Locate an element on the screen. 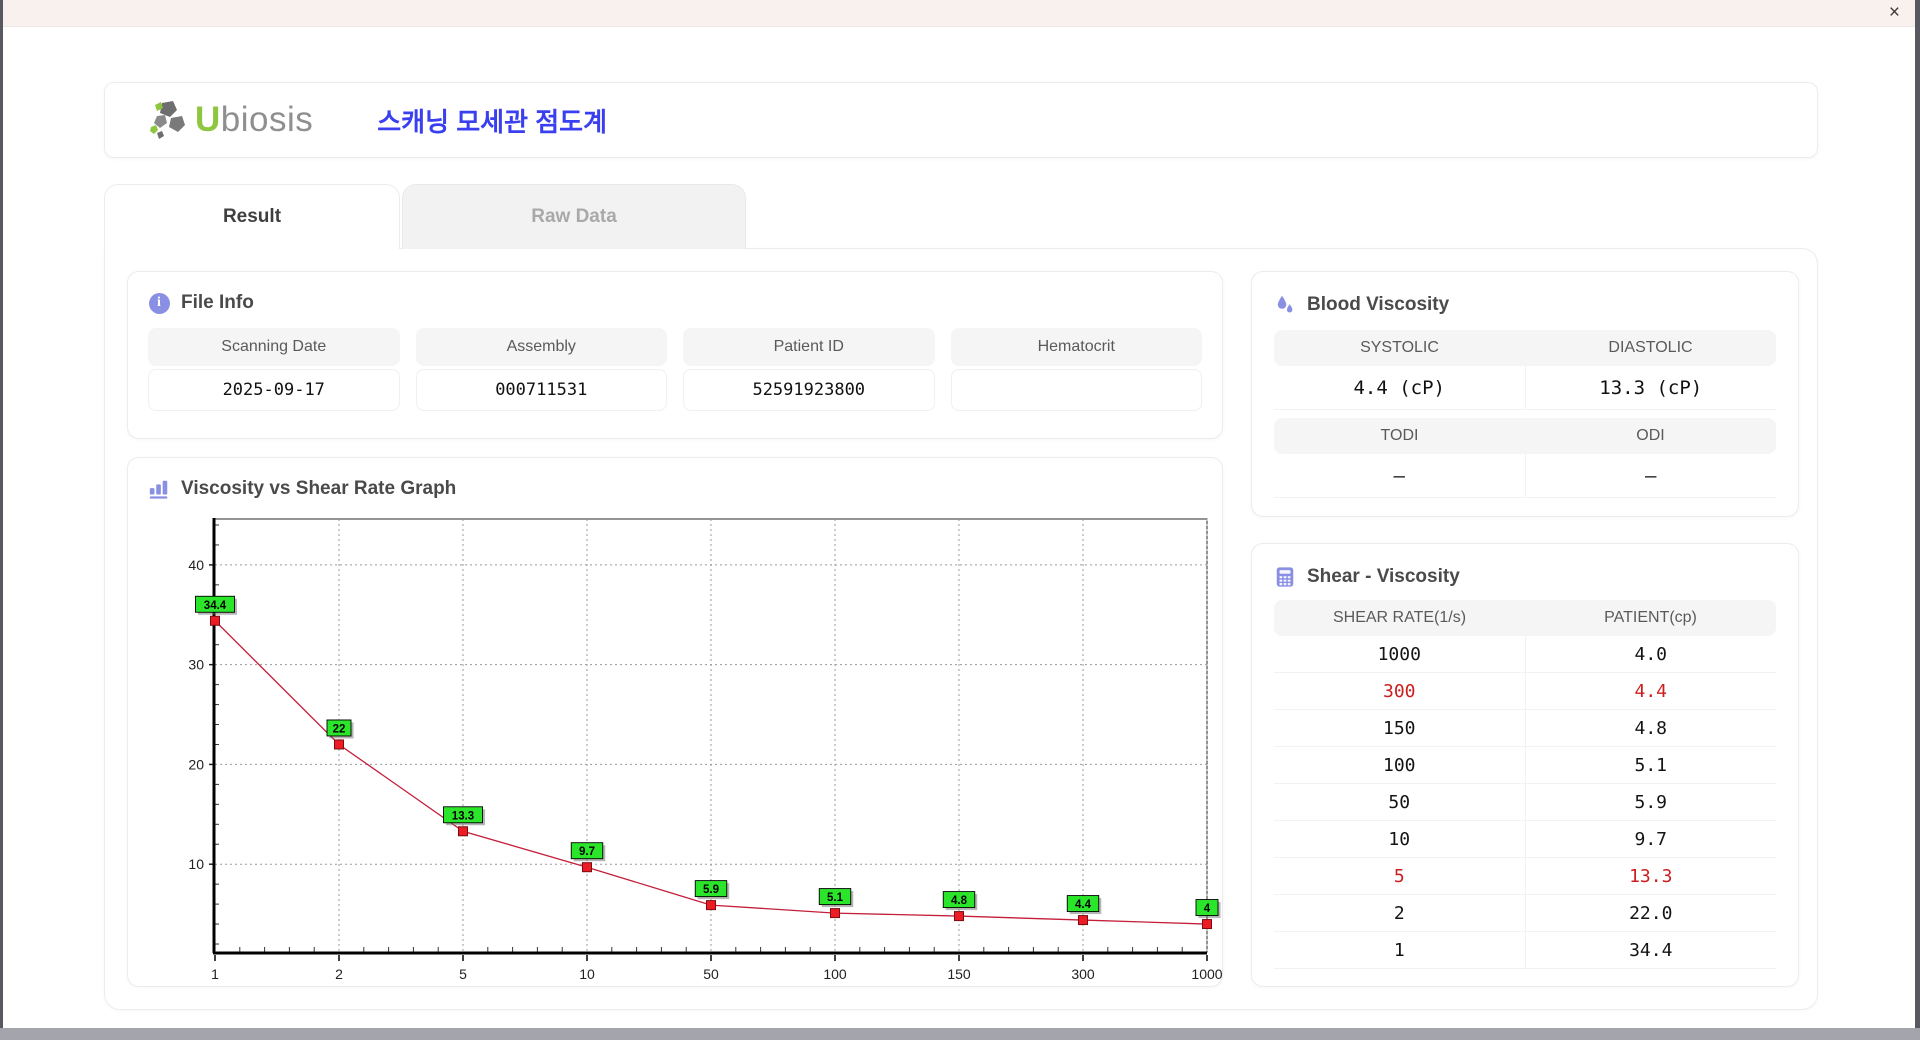 The image size is (1920, 1040). file-info-field: Hematocrit is located at coordinates (1076, 369).